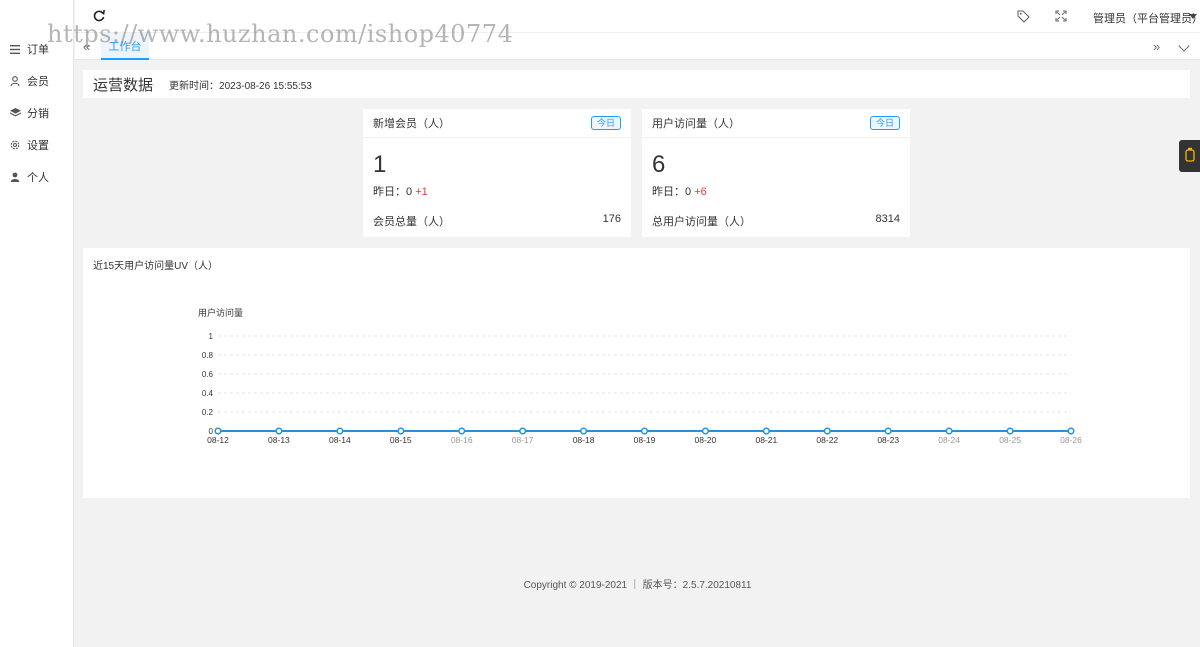 Image resolution: width=1200 pixels, height=647 pixels. I want to click on x-tick-label: 08-19, so click(645, 440).